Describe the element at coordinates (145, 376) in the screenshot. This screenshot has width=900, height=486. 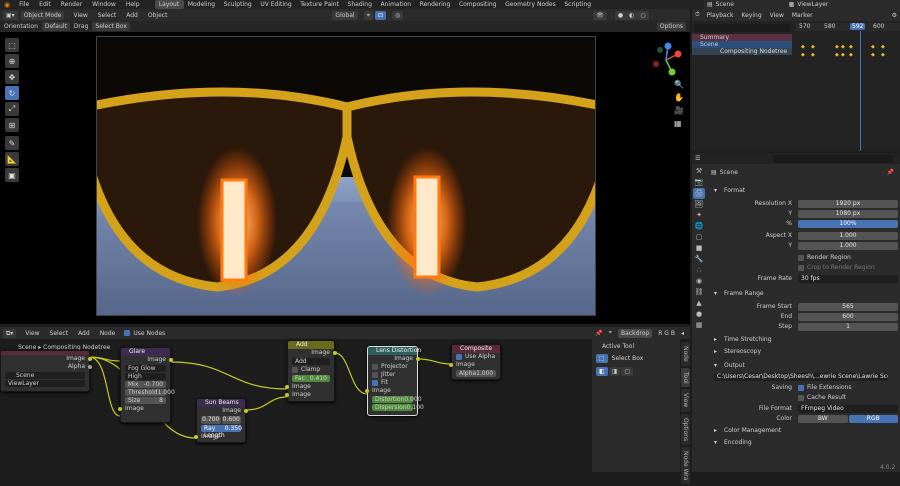
I see `glare-quality-field: High` at that location.